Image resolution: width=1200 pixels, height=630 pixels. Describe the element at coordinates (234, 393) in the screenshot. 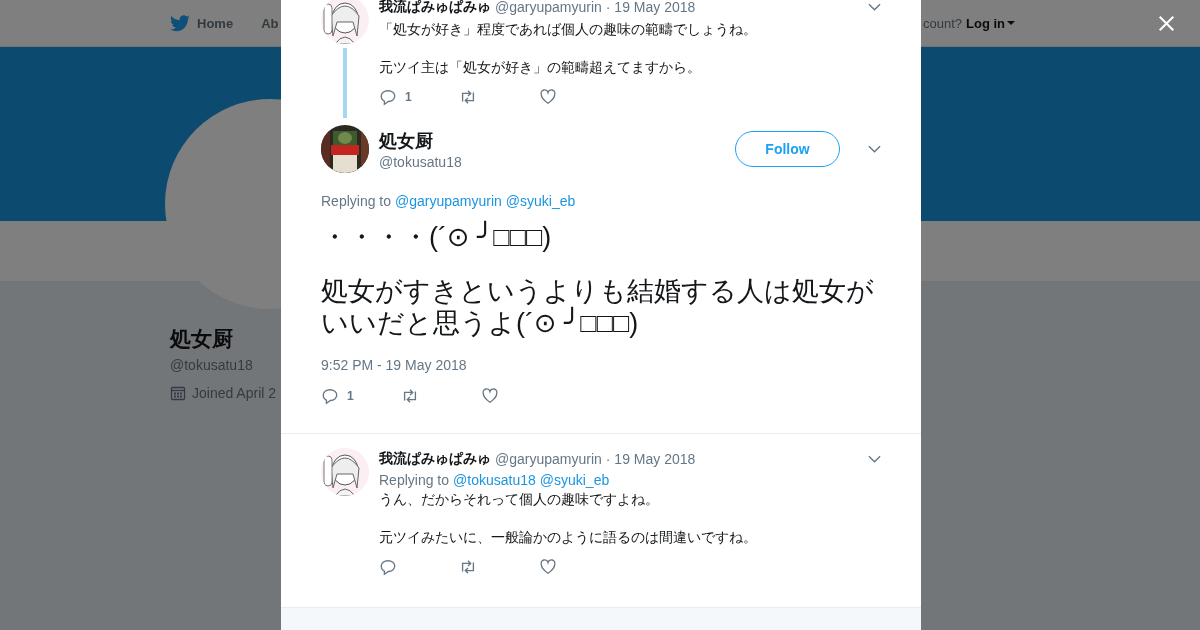

I see `joined-date: Joined April 2` at that location.